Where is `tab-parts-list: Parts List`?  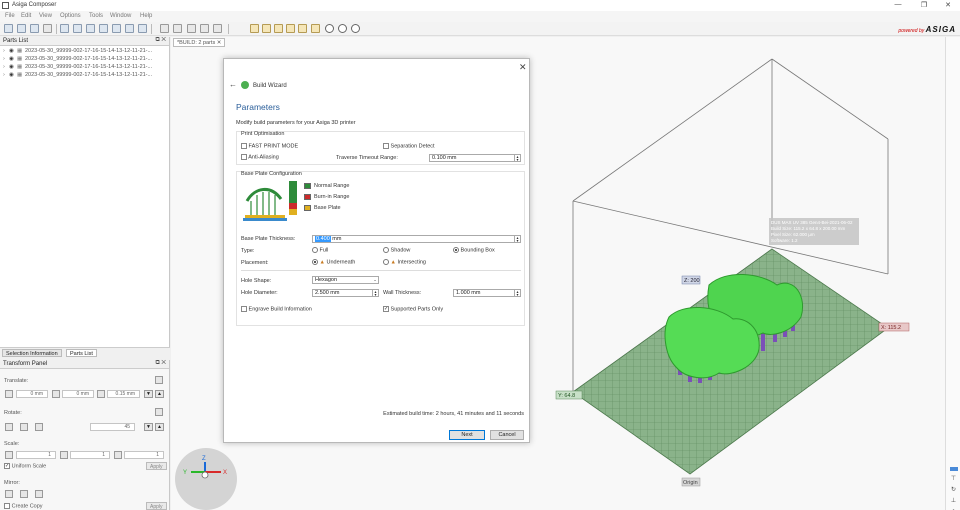 tab-parts-list: Parts List is located at coordinates (81, 353).